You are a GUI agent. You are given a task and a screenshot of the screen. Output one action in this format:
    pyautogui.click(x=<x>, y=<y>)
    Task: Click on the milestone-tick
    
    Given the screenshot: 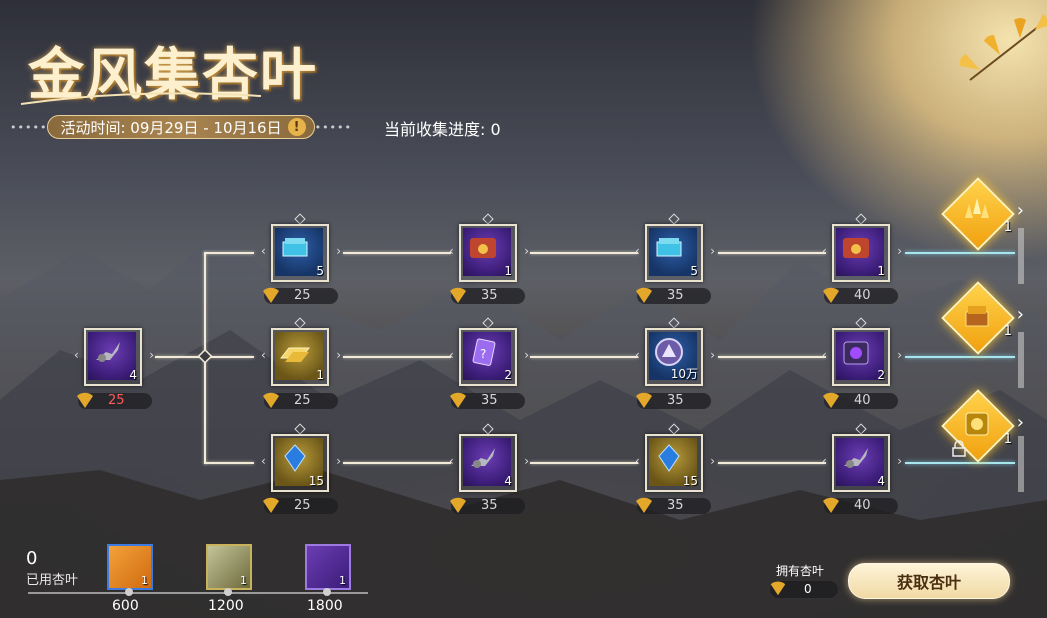 What is the action you would take?
    pyautogui.click(x=327, y=592)
    